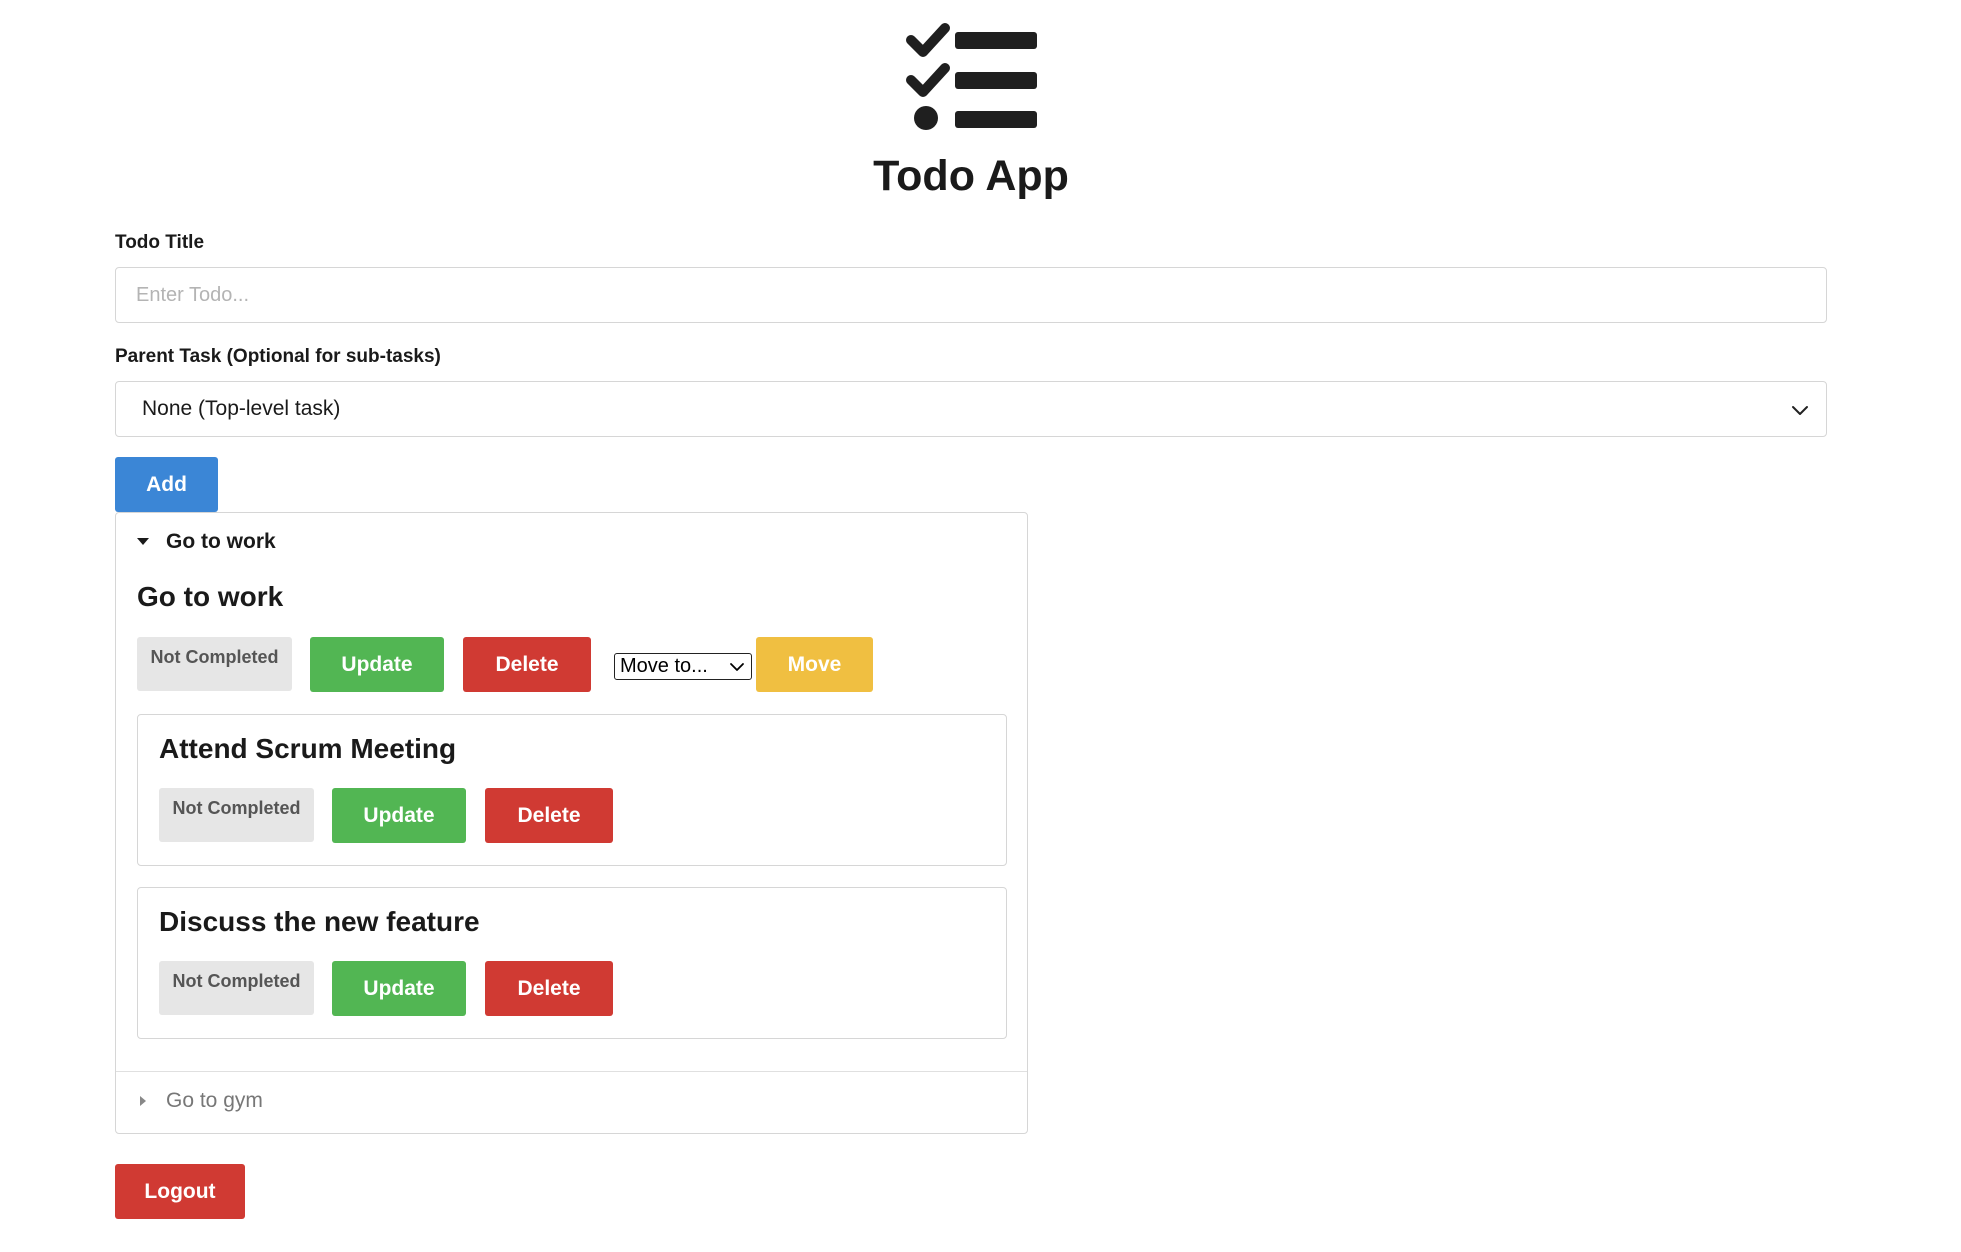  Describe the element at coordinates (971, 409) in the screenshot. I see `parent-task-select: None (Top-level task)` at that location.